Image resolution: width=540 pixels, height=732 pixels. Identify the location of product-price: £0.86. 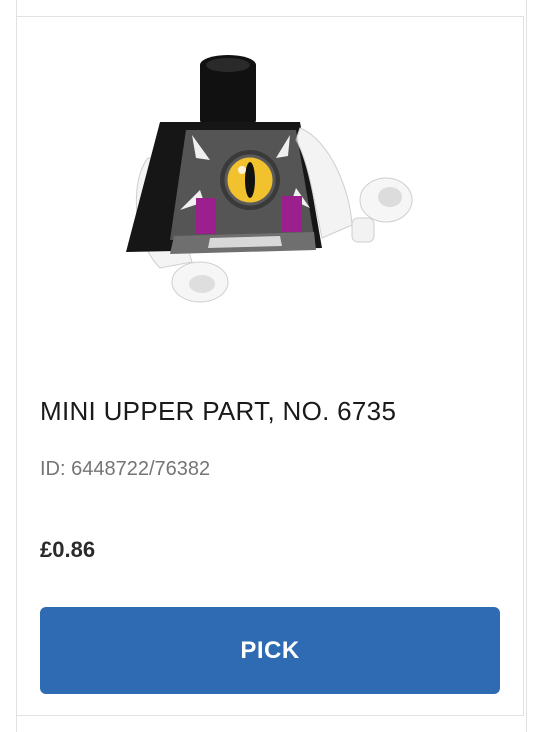
(68, 549).